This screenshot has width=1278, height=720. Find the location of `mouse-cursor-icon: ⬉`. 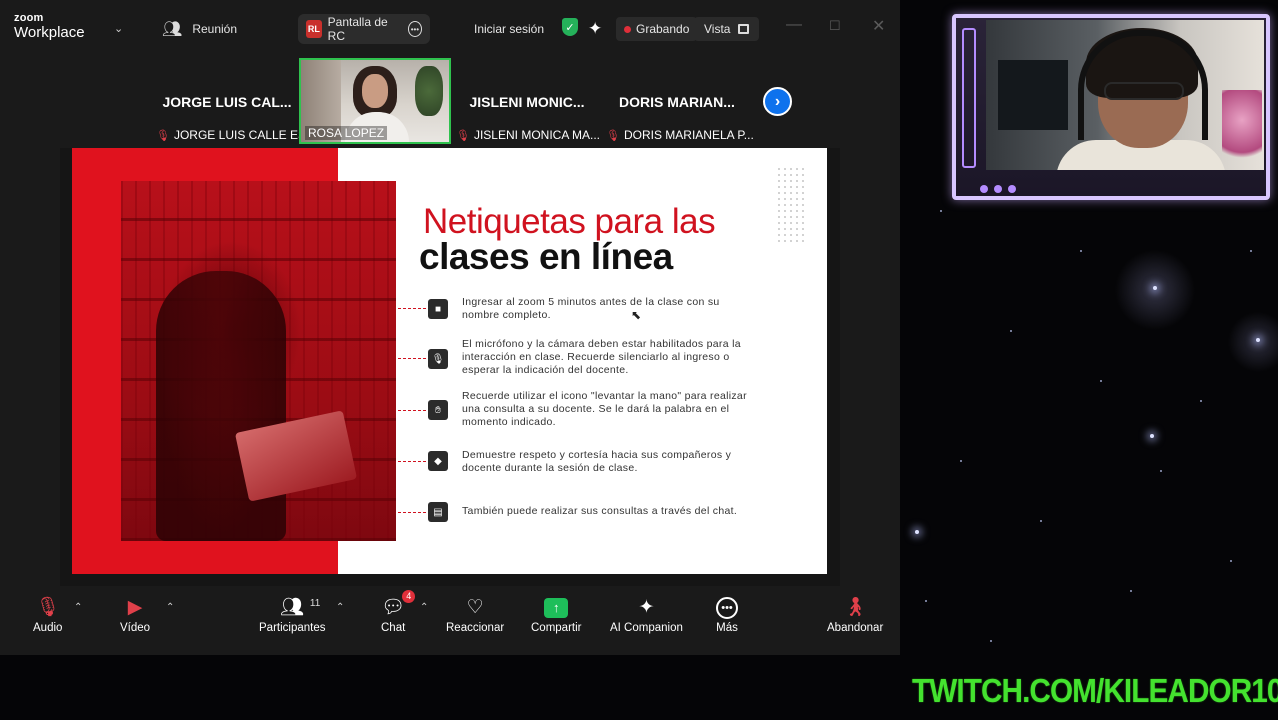

mouse-cursor-icon: ⬉ is located at coordinates (636, 315).